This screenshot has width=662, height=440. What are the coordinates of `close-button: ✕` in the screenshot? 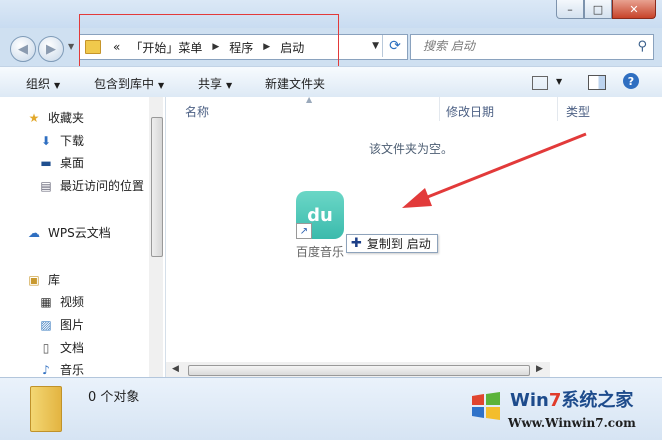 It's located at (634, 9).